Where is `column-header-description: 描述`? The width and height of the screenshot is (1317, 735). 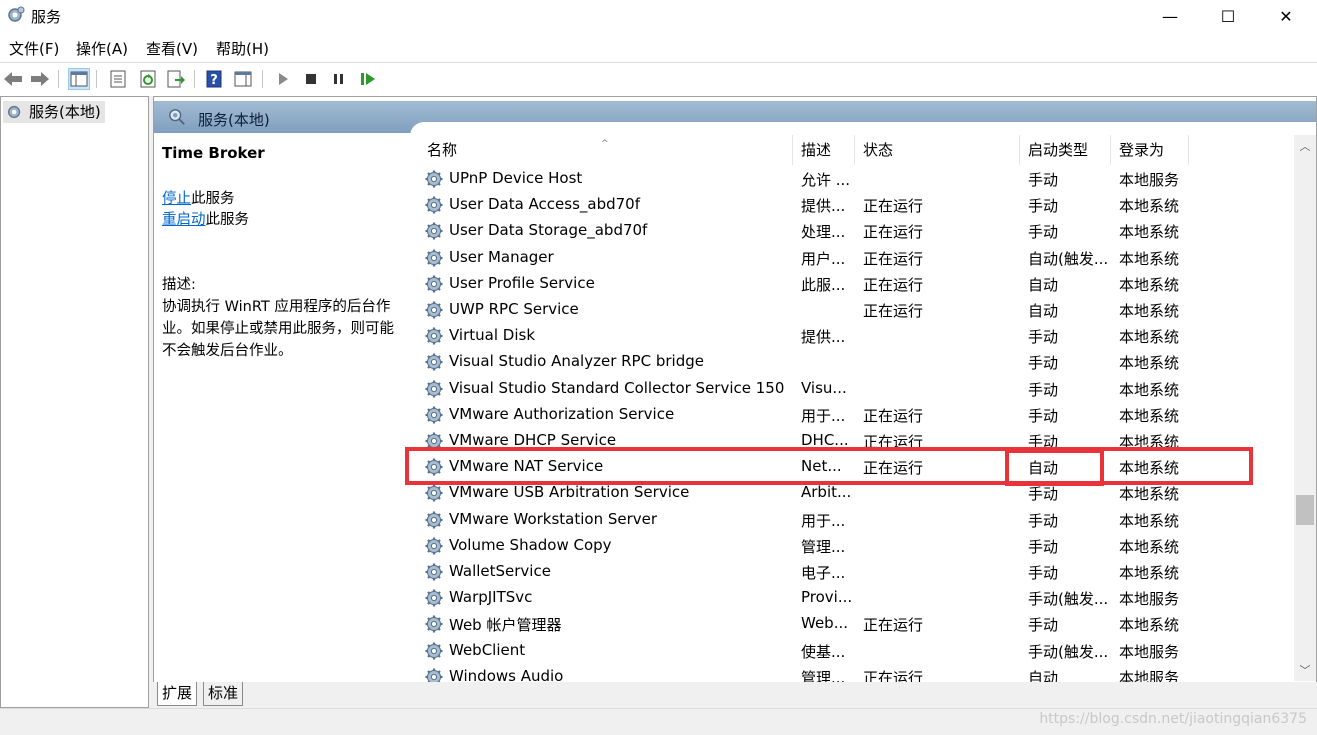
column-header-description: 描述 is located at coordinates (824, 150).